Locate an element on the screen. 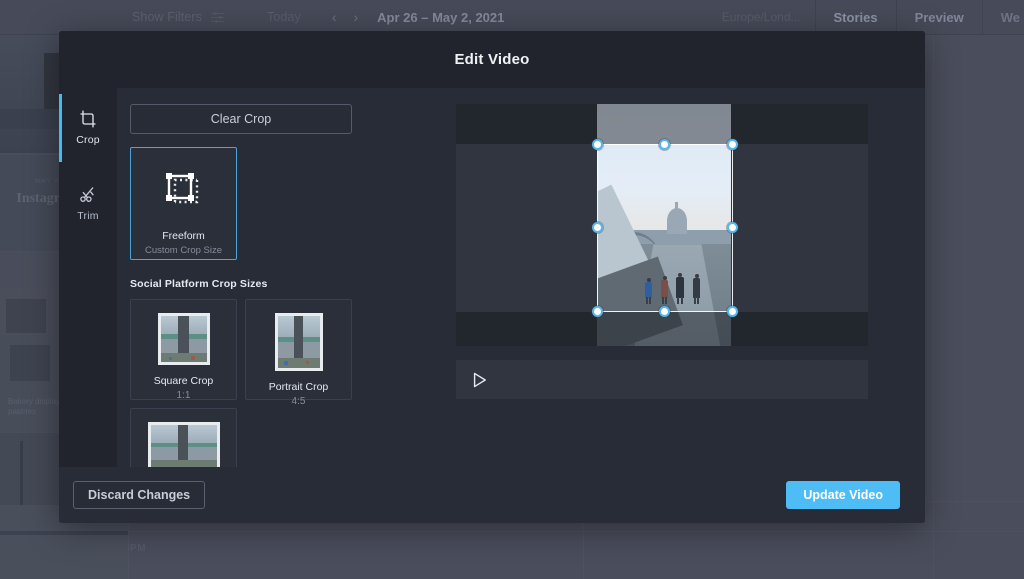 The image size is (1024, 579). sidebar-item-label: Trim is located at coordinates (88, 215).